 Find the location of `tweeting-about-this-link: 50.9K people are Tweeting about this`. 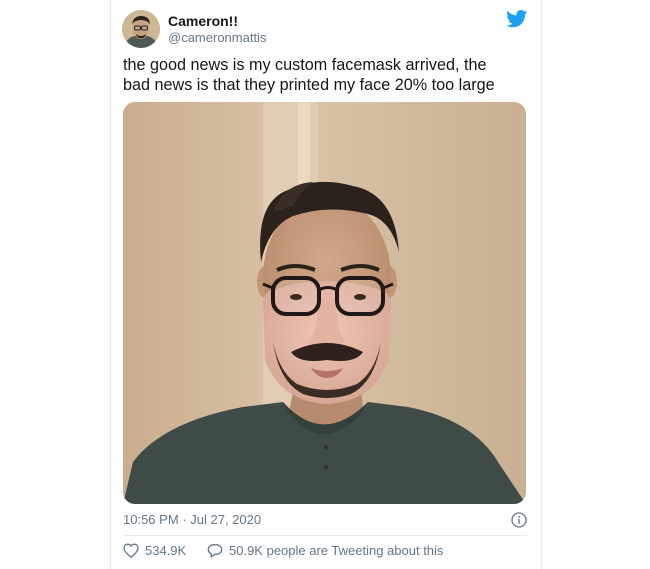

tweeting-about-this-link: 50.9K people are Tweeting about this is located at coordinates (325, 550).